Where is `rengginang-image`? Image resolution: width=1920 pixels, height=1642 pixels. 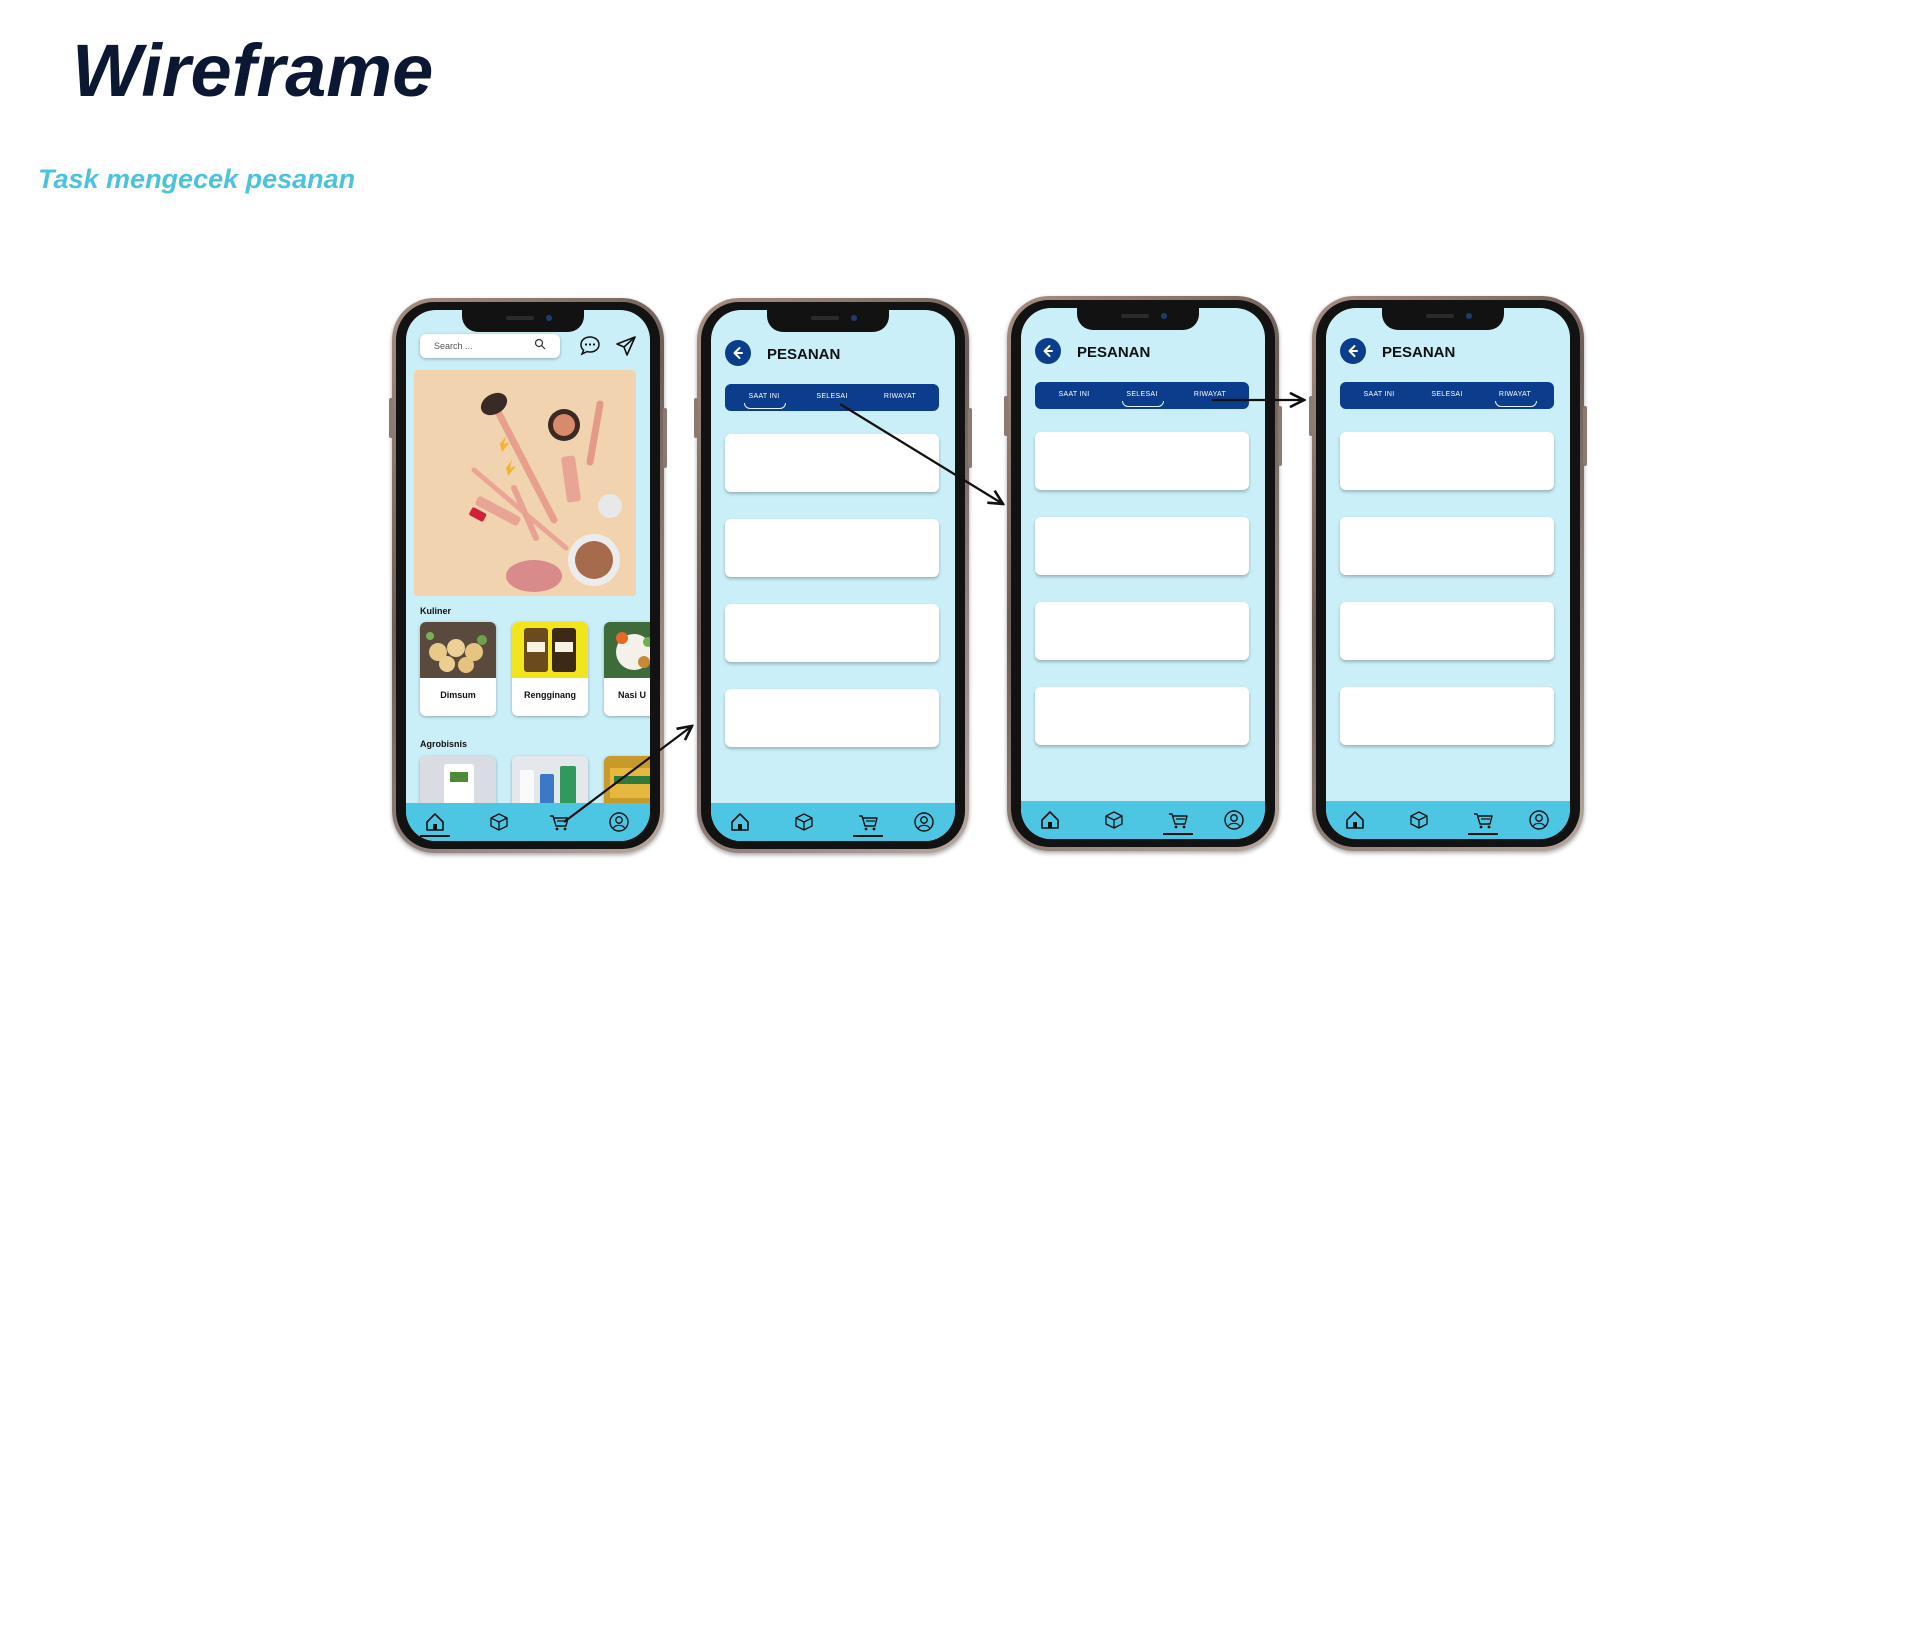
rengginang-image is located at coordinates (550, 650).